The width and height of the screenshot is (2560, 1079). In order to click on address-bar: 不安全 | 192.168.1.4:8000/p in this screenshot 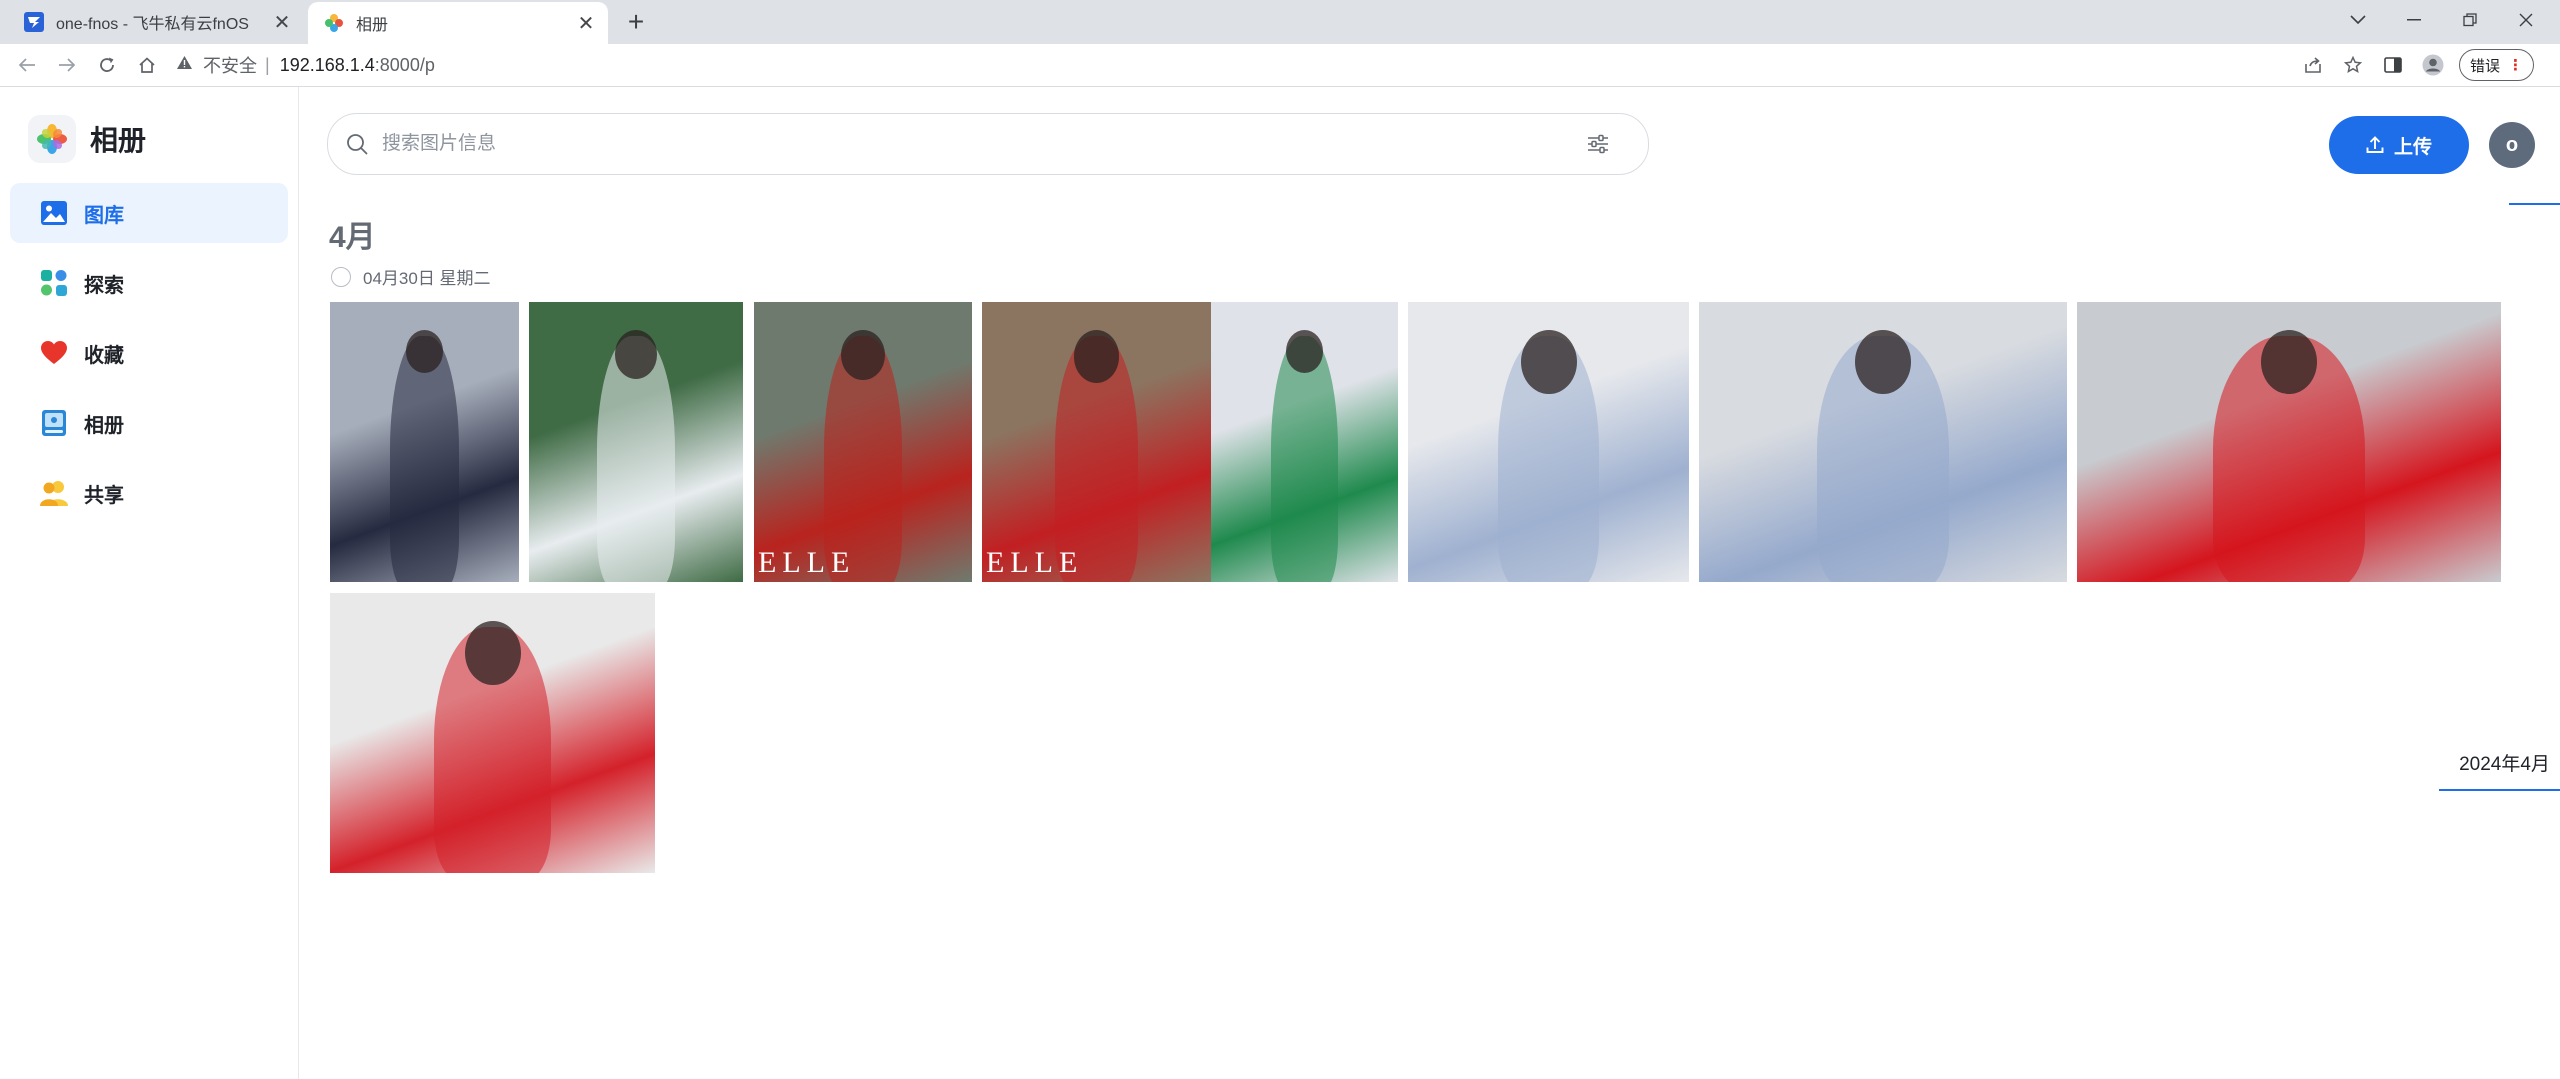, I will do `click(1231, 65)`.